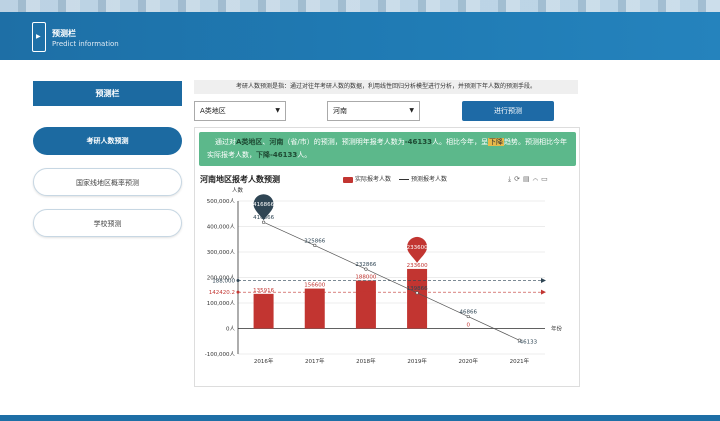  Describe the element at coordinates (373, 179) in the screenshot. I see `legend-label-actual: 实际报考人数` at that location.